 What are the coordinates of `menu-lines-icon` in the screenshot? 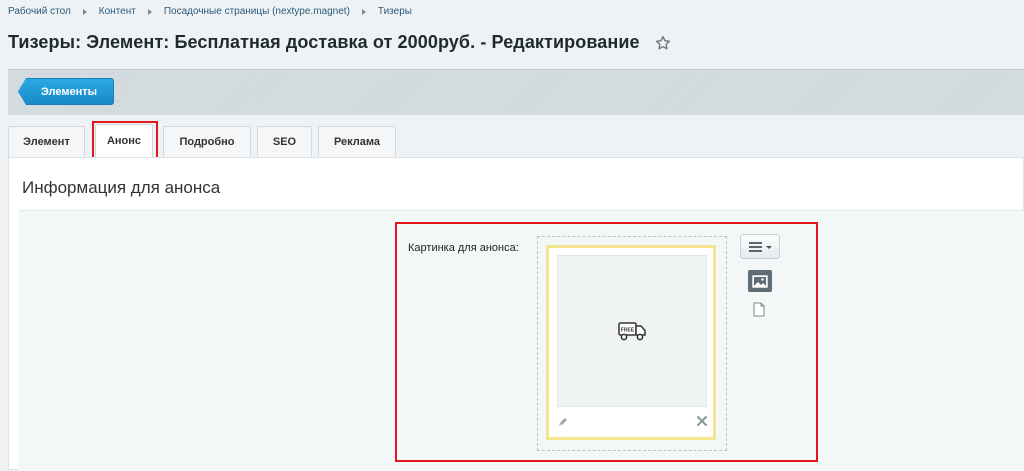 It's located at (760, 246).